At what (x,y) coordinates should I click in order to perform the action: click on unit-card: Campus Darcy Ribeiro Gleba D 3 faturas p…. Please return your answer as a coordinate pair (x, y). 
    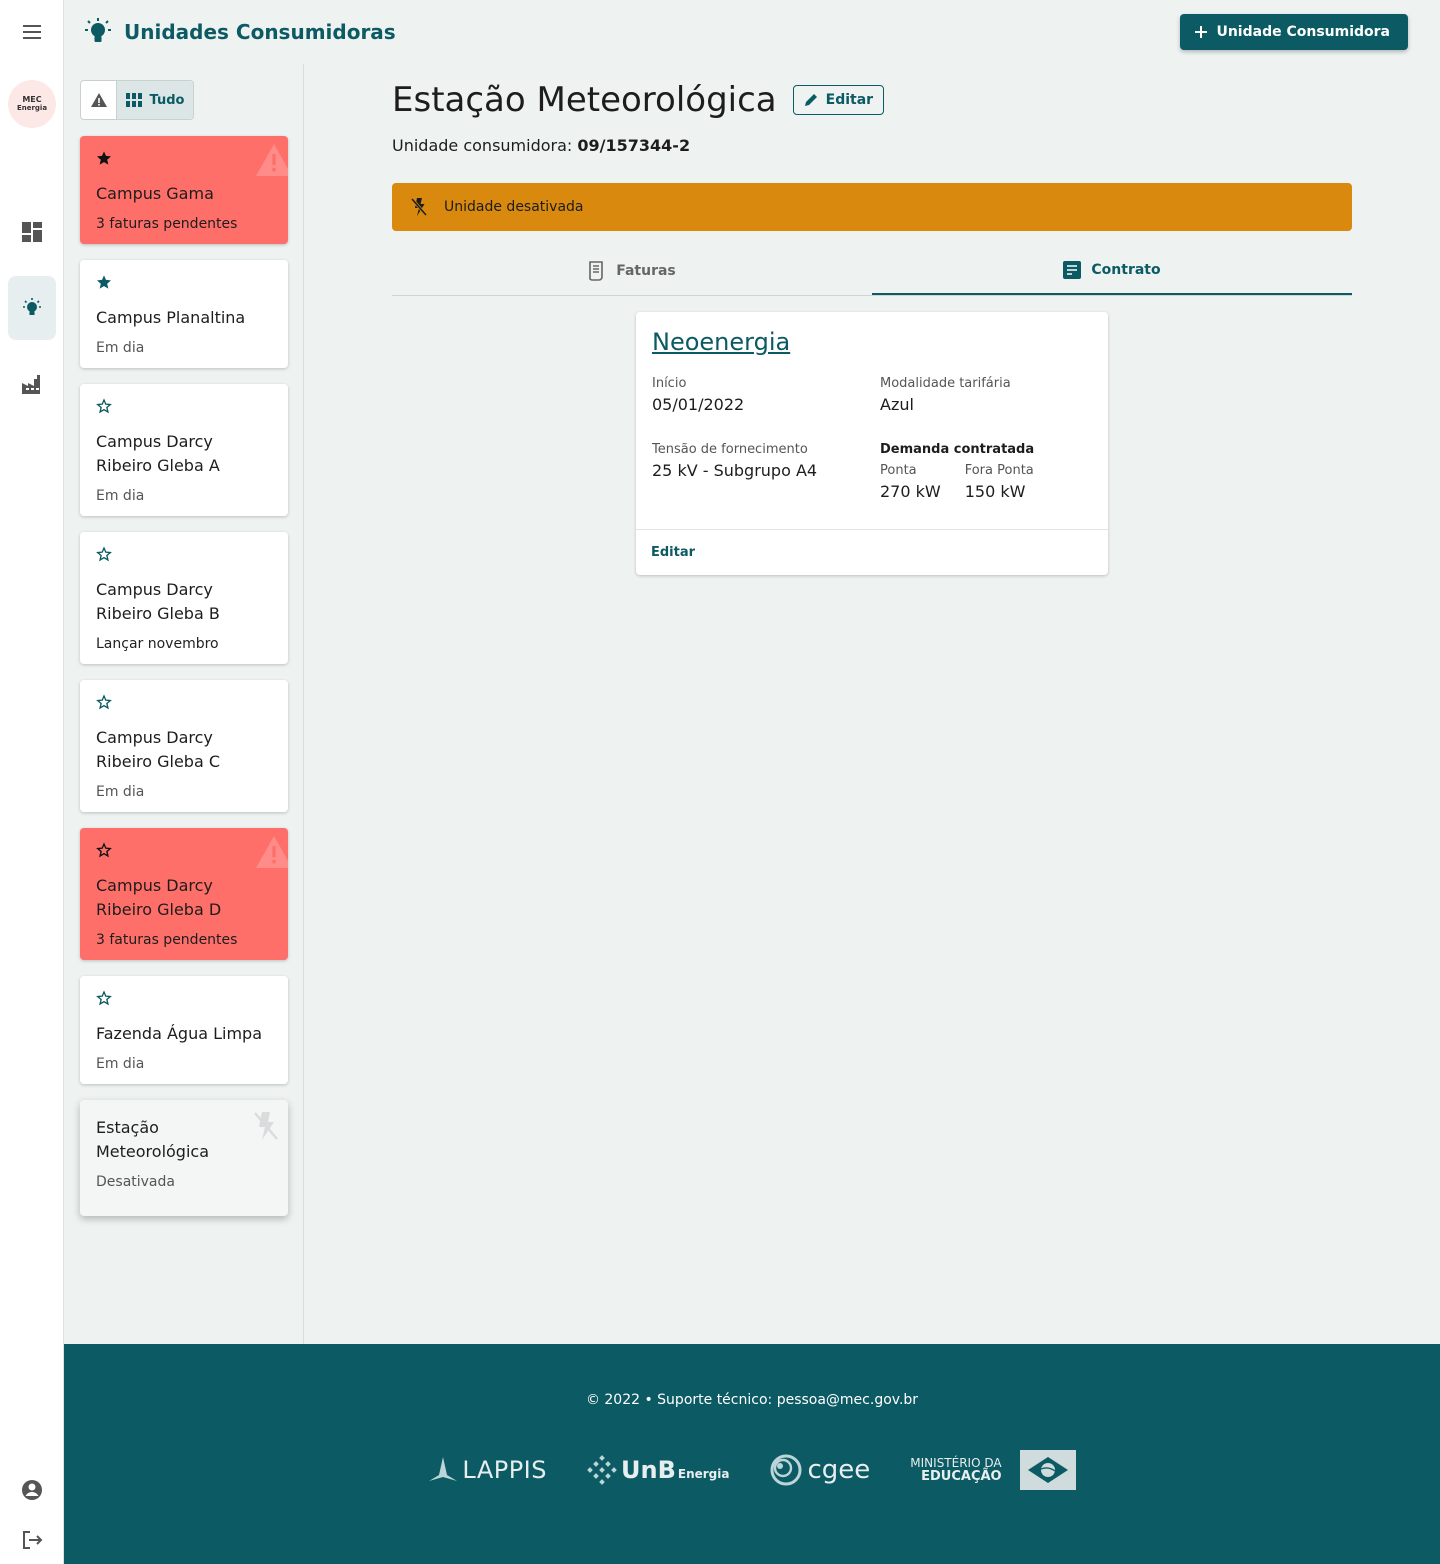
    Looking at the image, I should click on (184, 894).